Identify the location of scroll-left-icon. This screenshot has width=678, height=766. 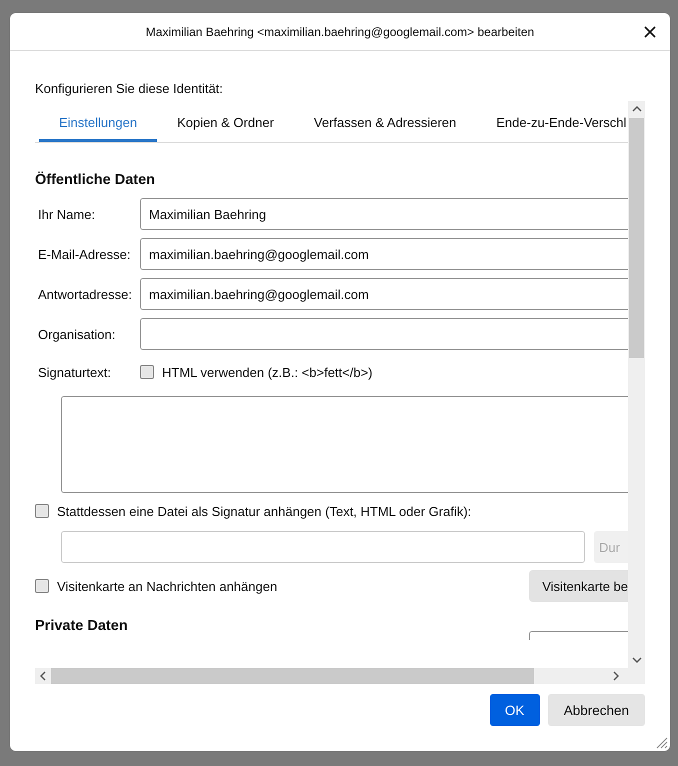
(43, 676).